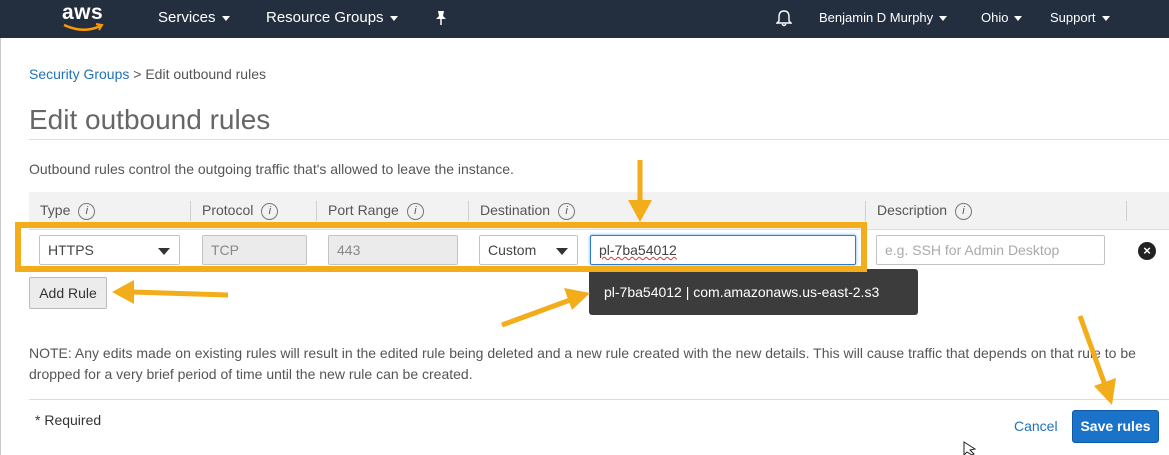  I want to click on add-rule-button: Add Rule, so click(68, 293).